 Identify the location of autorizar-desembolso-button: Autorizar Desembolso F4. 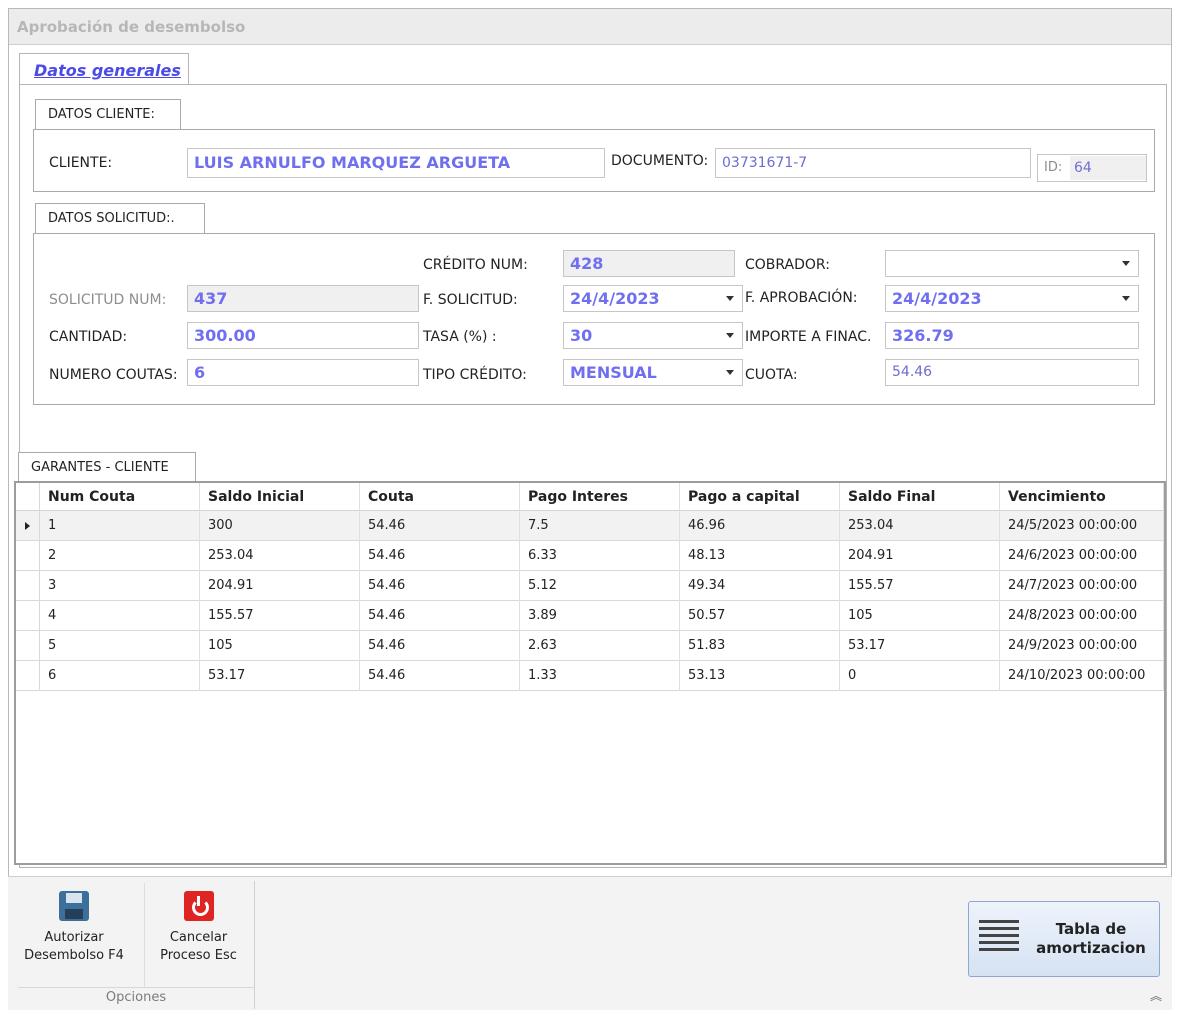
(74, 935).